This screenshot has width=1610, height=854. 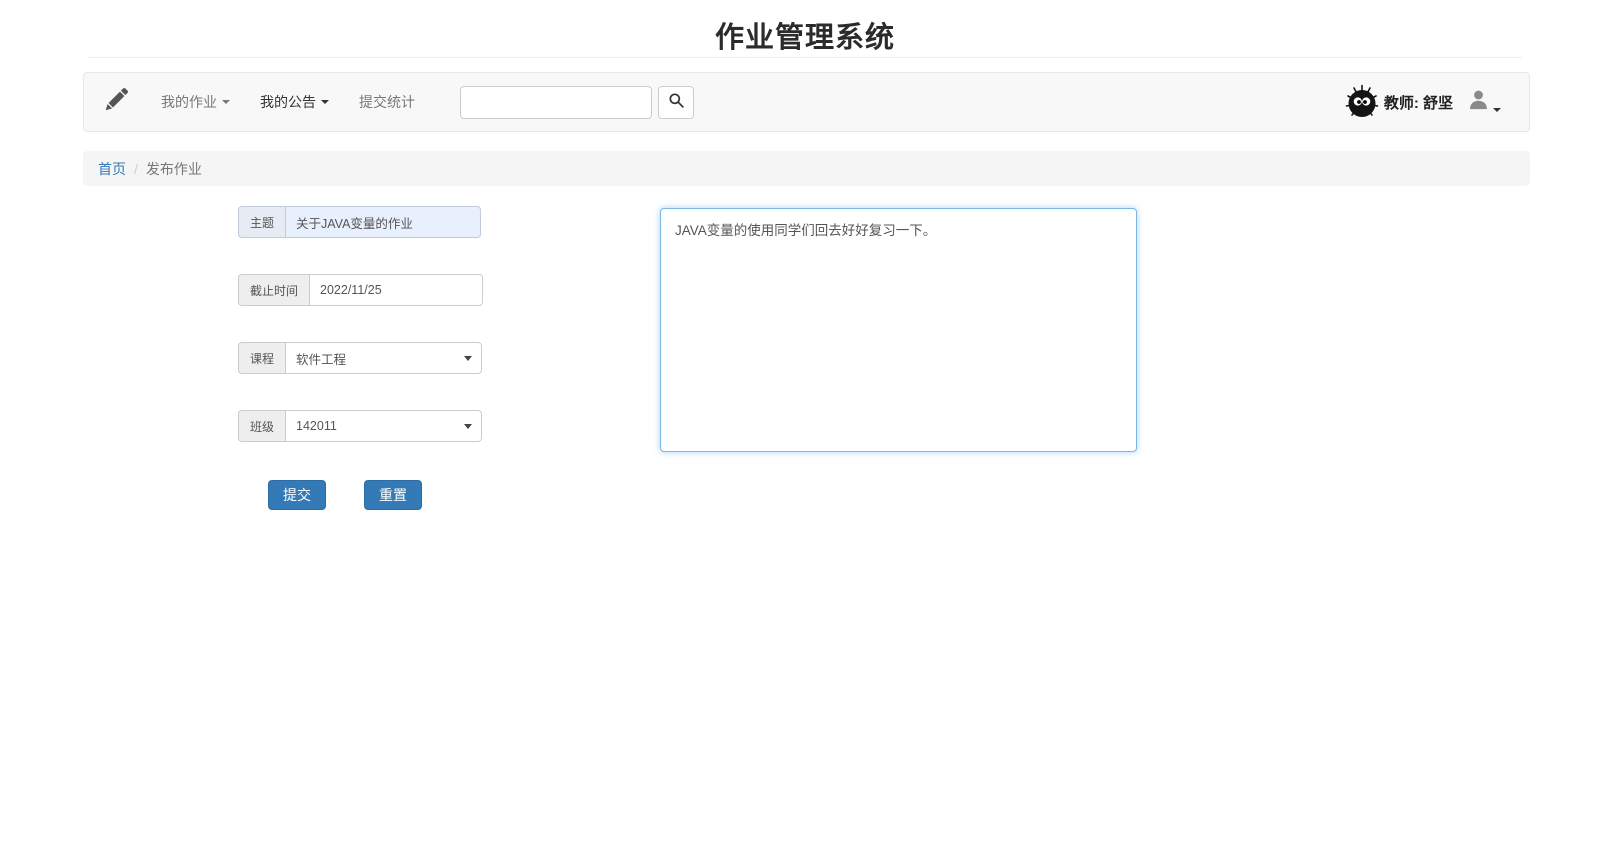 I want to click on breadcrumb-current: 发布作业, so click(x=173, y=168).